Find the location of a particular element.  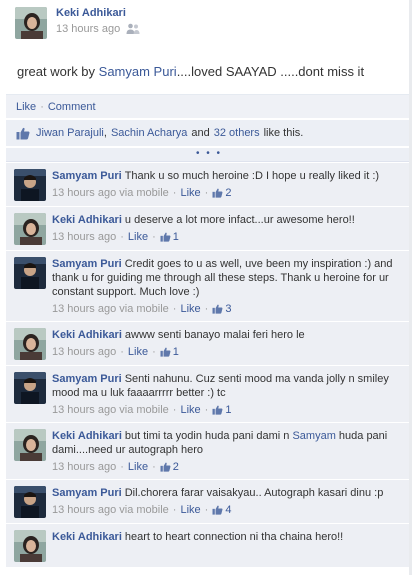

comment-like-count: 3 is located at coordinates (221, 309).